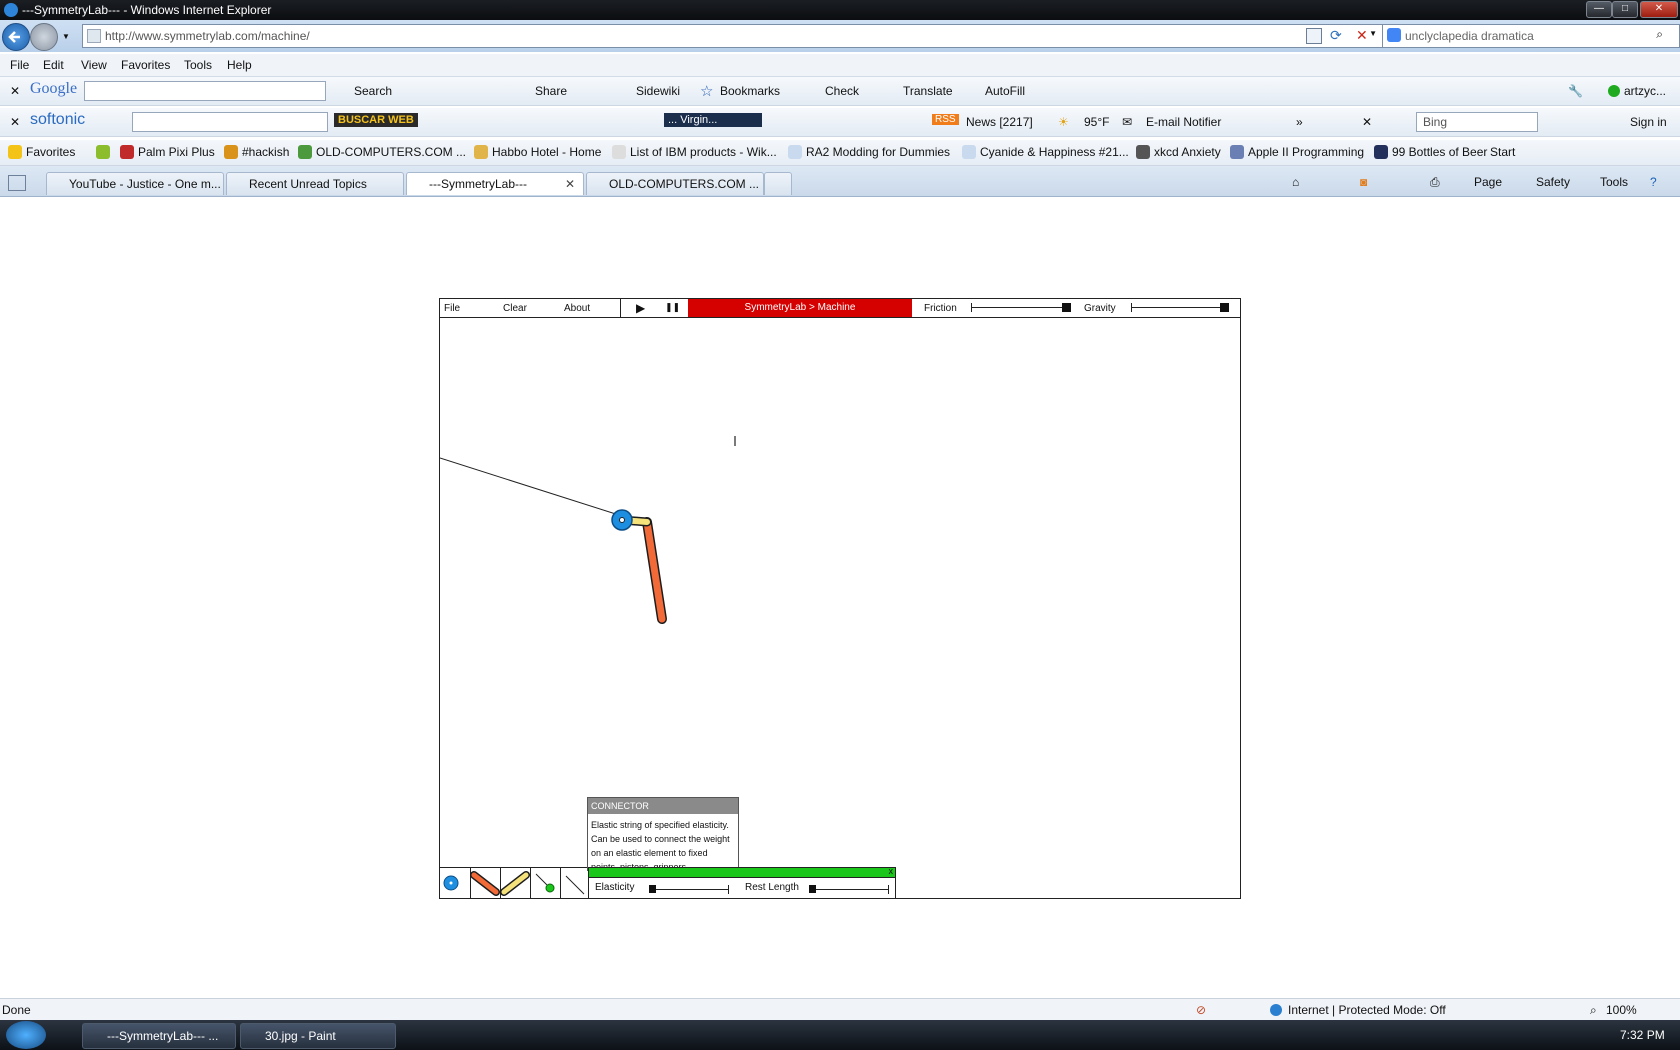 This screenshot has width=1680, height=1050. Describe the element at coordinates (1648, 122) in the screenshot. I see `sign-in-link: Sign in` at that location.